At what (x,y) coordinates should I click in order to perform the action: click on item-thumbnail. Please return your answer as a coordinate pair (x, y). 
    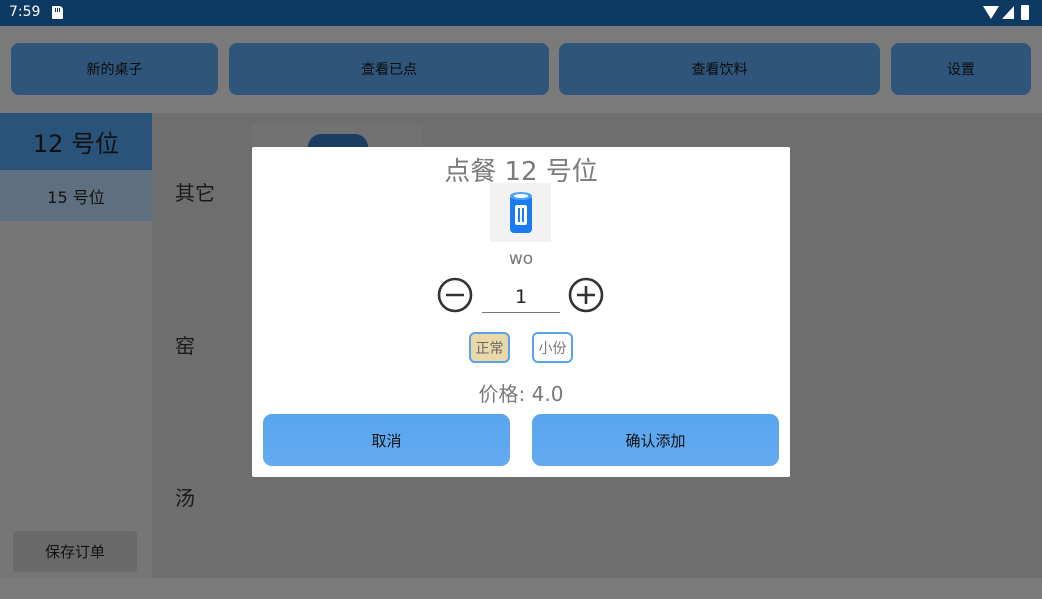
    Looking at the image, I should click on (520, 212).